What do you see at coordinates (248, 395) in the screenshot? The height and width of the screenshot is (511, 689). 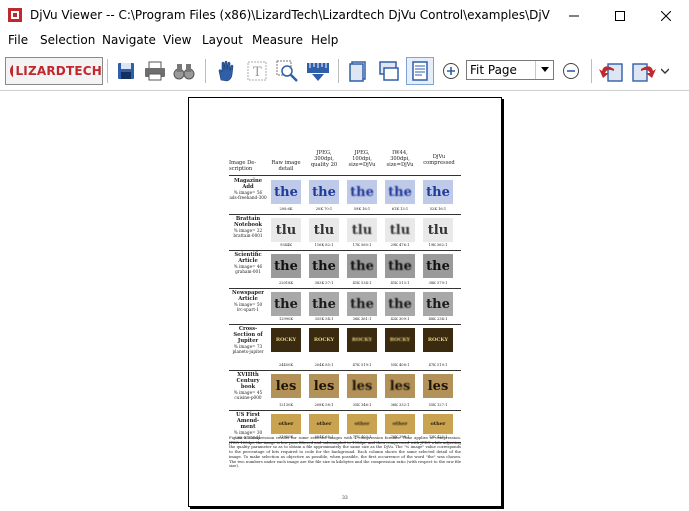 I see `row-subtitle: % image= 45 cuisine-p000` at bounding box center [248, 395].